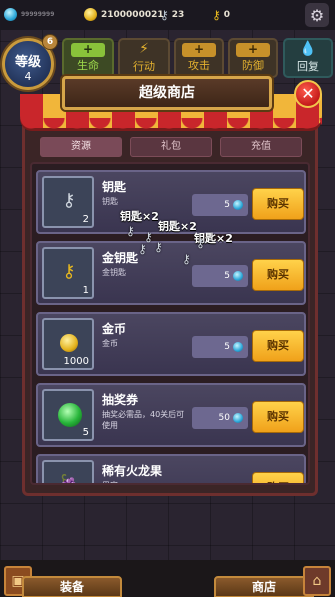 Image resolution: width=335 pixels, height=597 pixels. What do you see at coordinates (85, 219) in the screenshot?
I see `item-quantity: 2` at bounding box center [85, 219].